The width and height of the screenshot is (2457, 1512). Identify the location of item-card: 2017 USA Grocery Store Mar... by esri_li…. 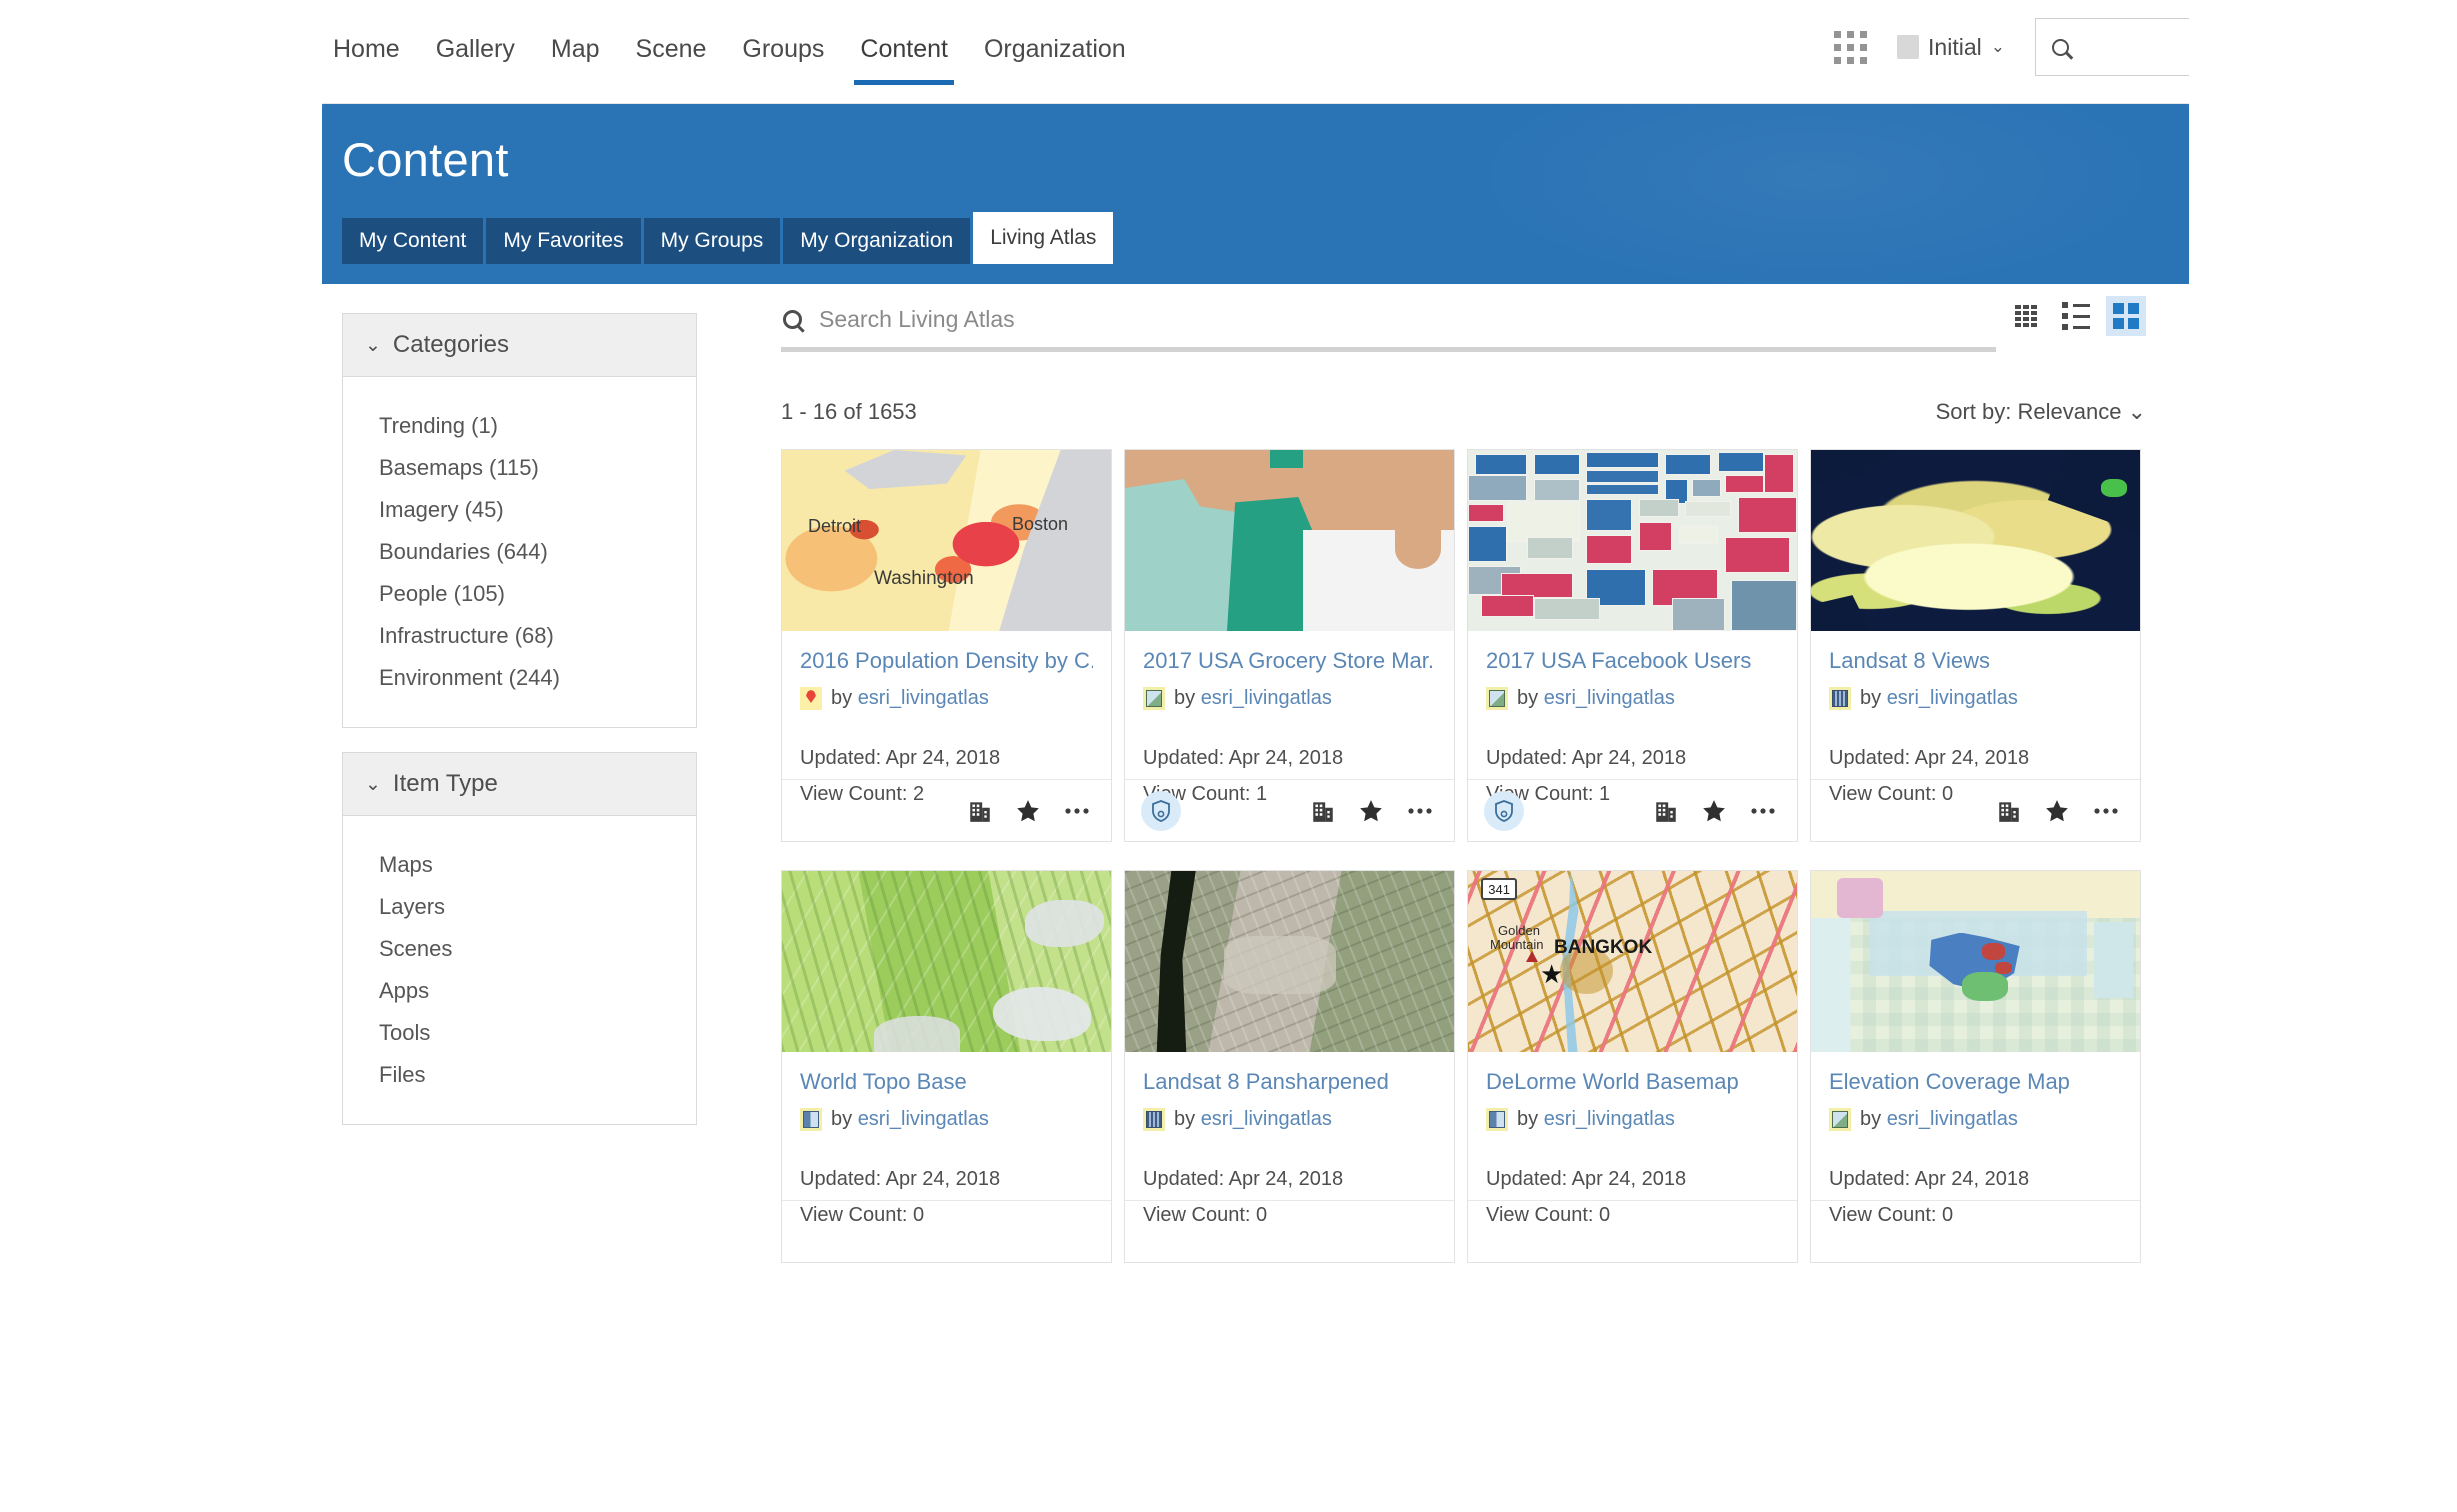
(1289, 645).